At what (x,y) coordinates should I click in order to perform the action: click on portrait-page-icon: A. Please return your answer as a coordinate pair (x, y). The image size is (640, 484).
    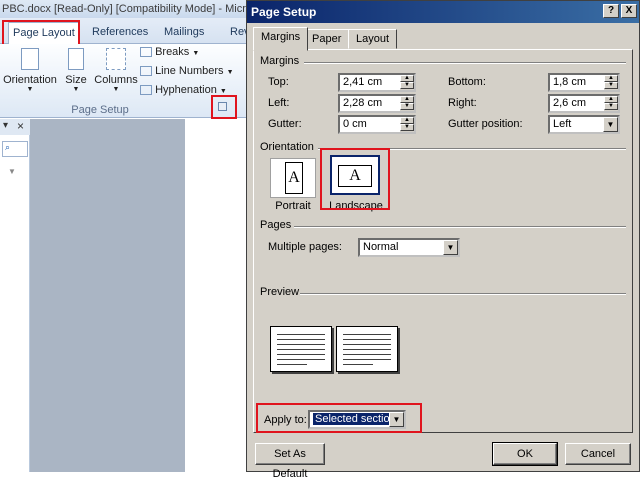
    Looking at the image, I should click on (294, 178).